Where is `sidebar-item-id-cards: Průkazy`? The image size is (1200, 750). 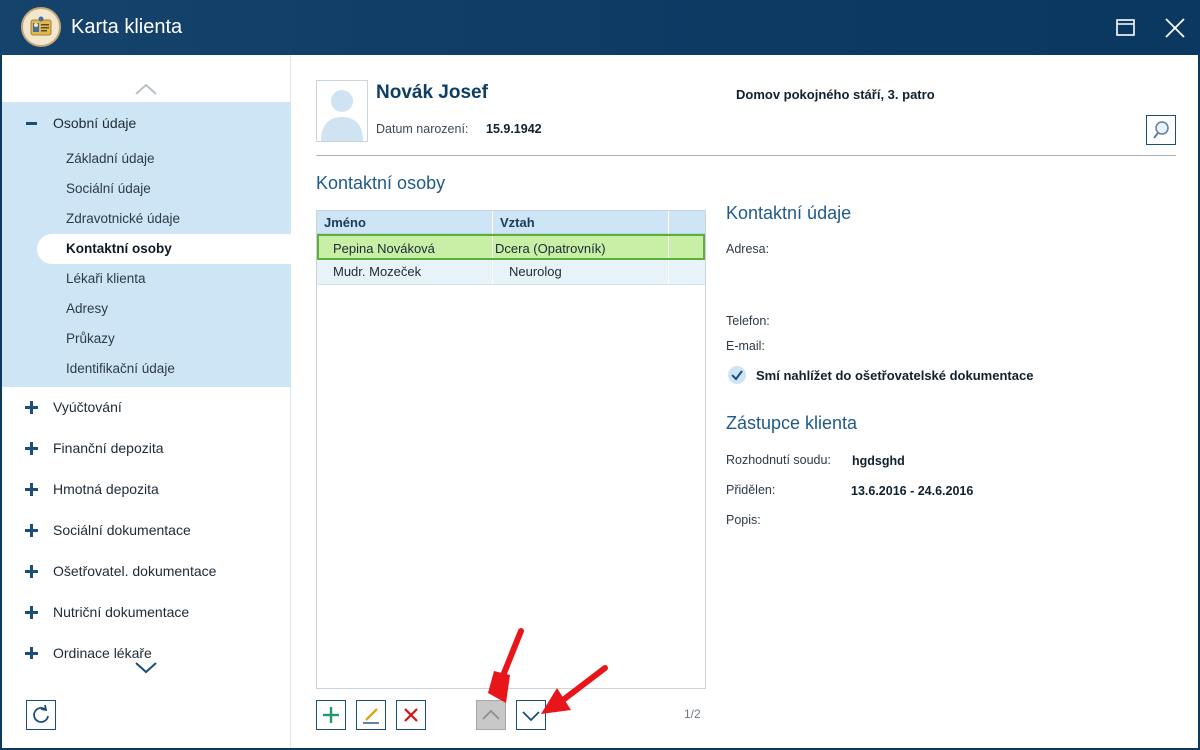
sidebar-item-id-cards: Průkazy is located at coordinates (146, 339).